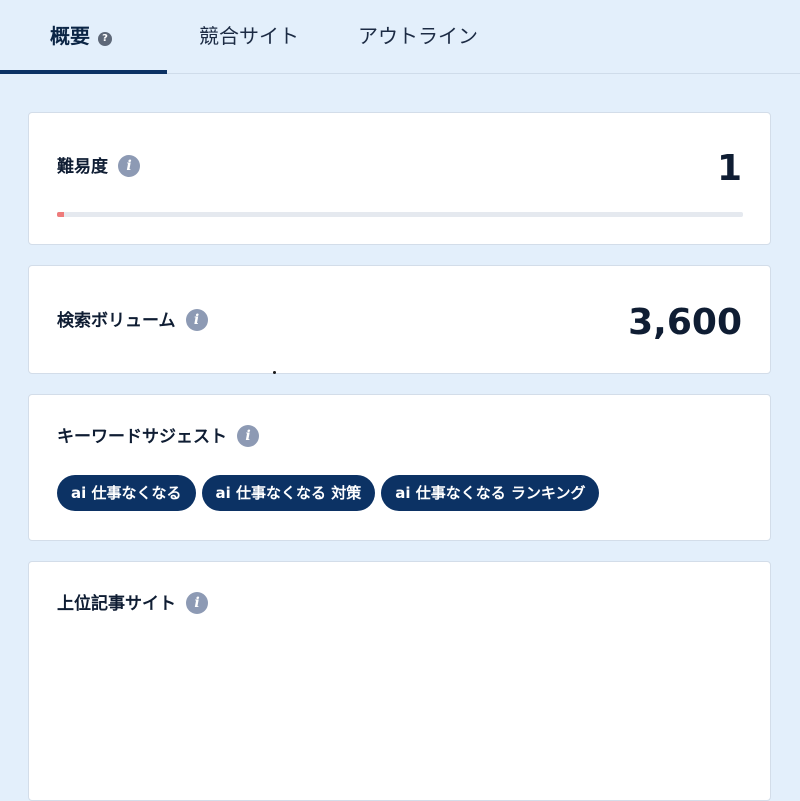 The image size is (800, 801). I want to click on tab-bar: 概要? 競合サイト アウトライン, so click(400, 37).